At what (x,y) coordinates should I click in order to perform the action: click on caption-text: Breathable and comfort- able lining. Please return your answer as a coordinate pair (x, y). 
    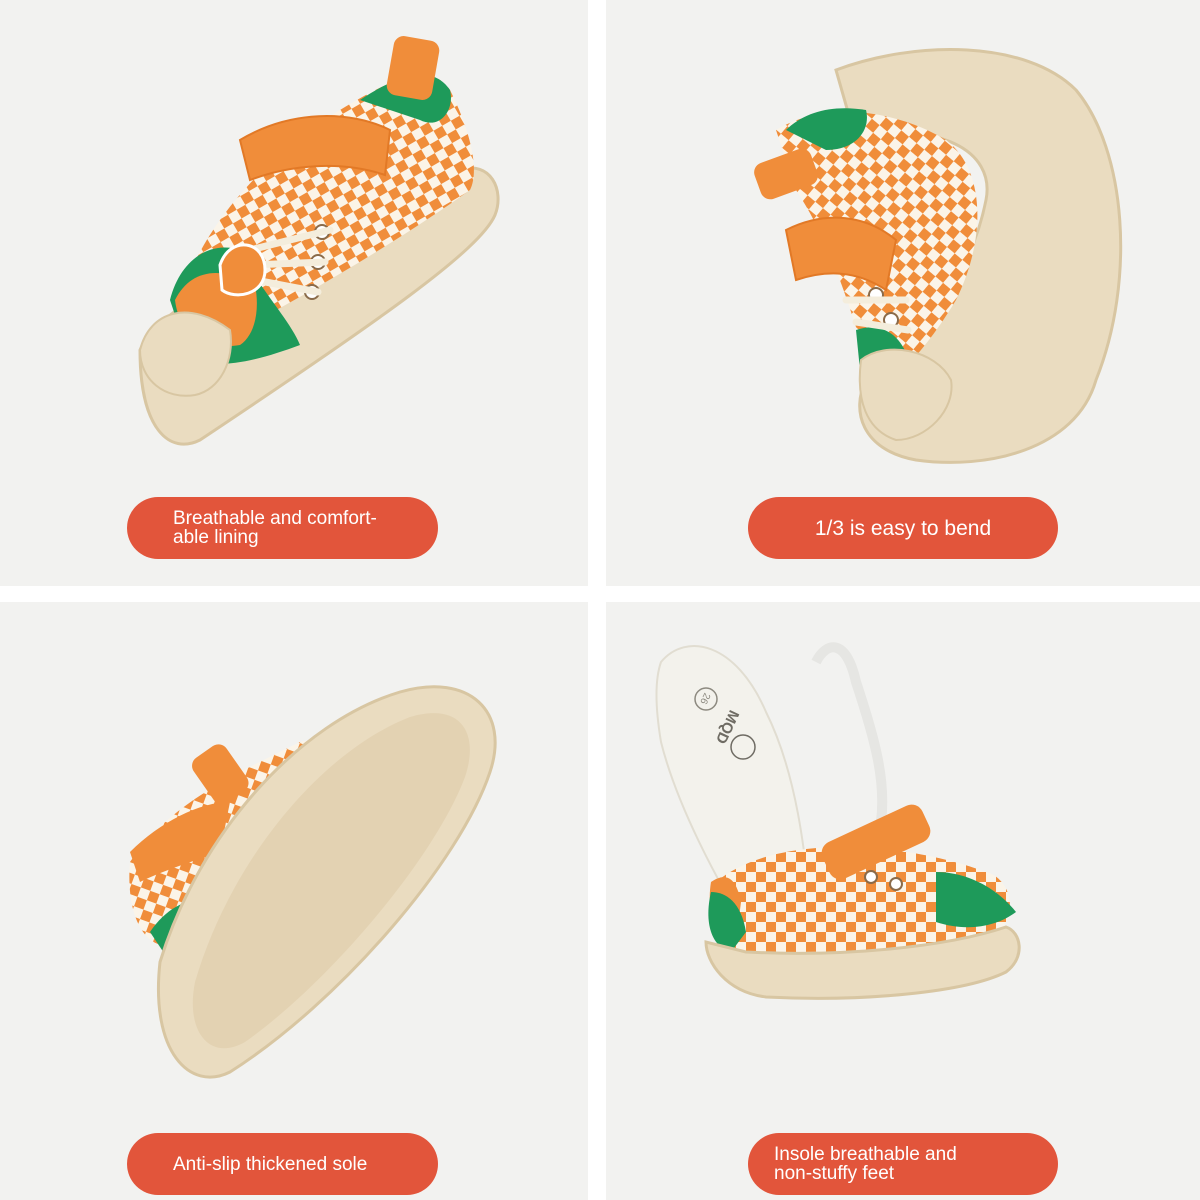
    Looking at the image, I should click on (275, 528).